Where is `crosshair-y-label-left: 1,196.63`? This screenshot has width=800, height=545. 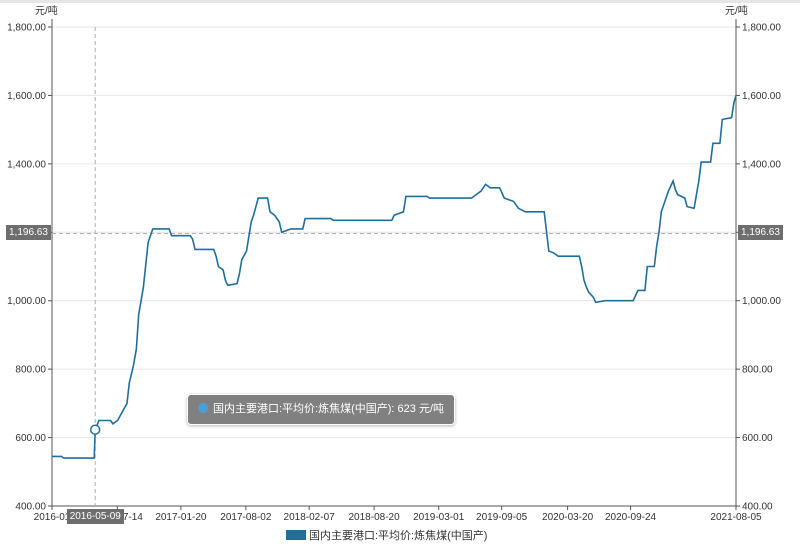 crosshair-y-label-left: 1,196.63 is located at coordinates (28, 233).